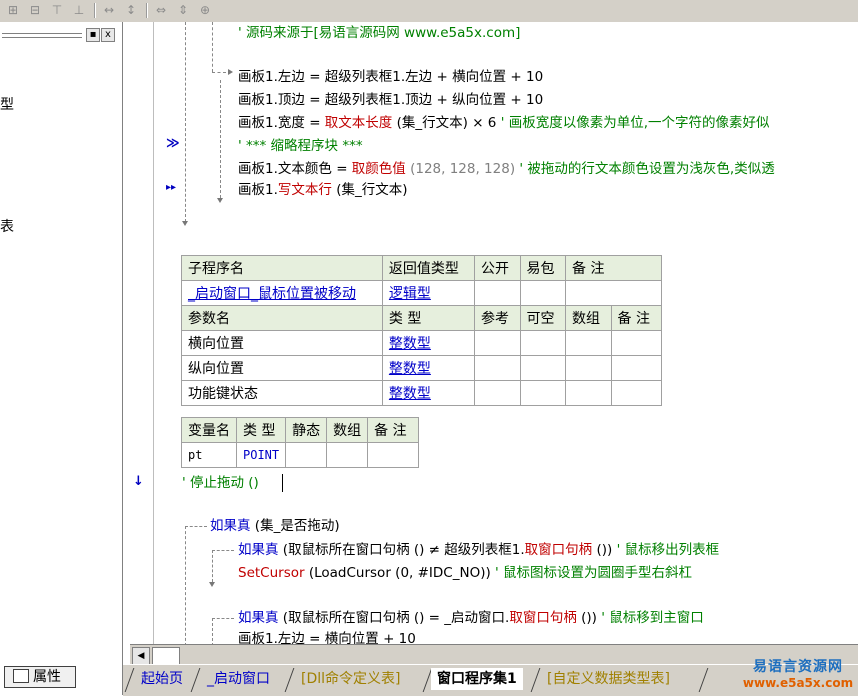  What do you see at coordinates (13, 10) in the screenshot?
I see `align-left-icon: ⊞` at bounding box center [13, 10].